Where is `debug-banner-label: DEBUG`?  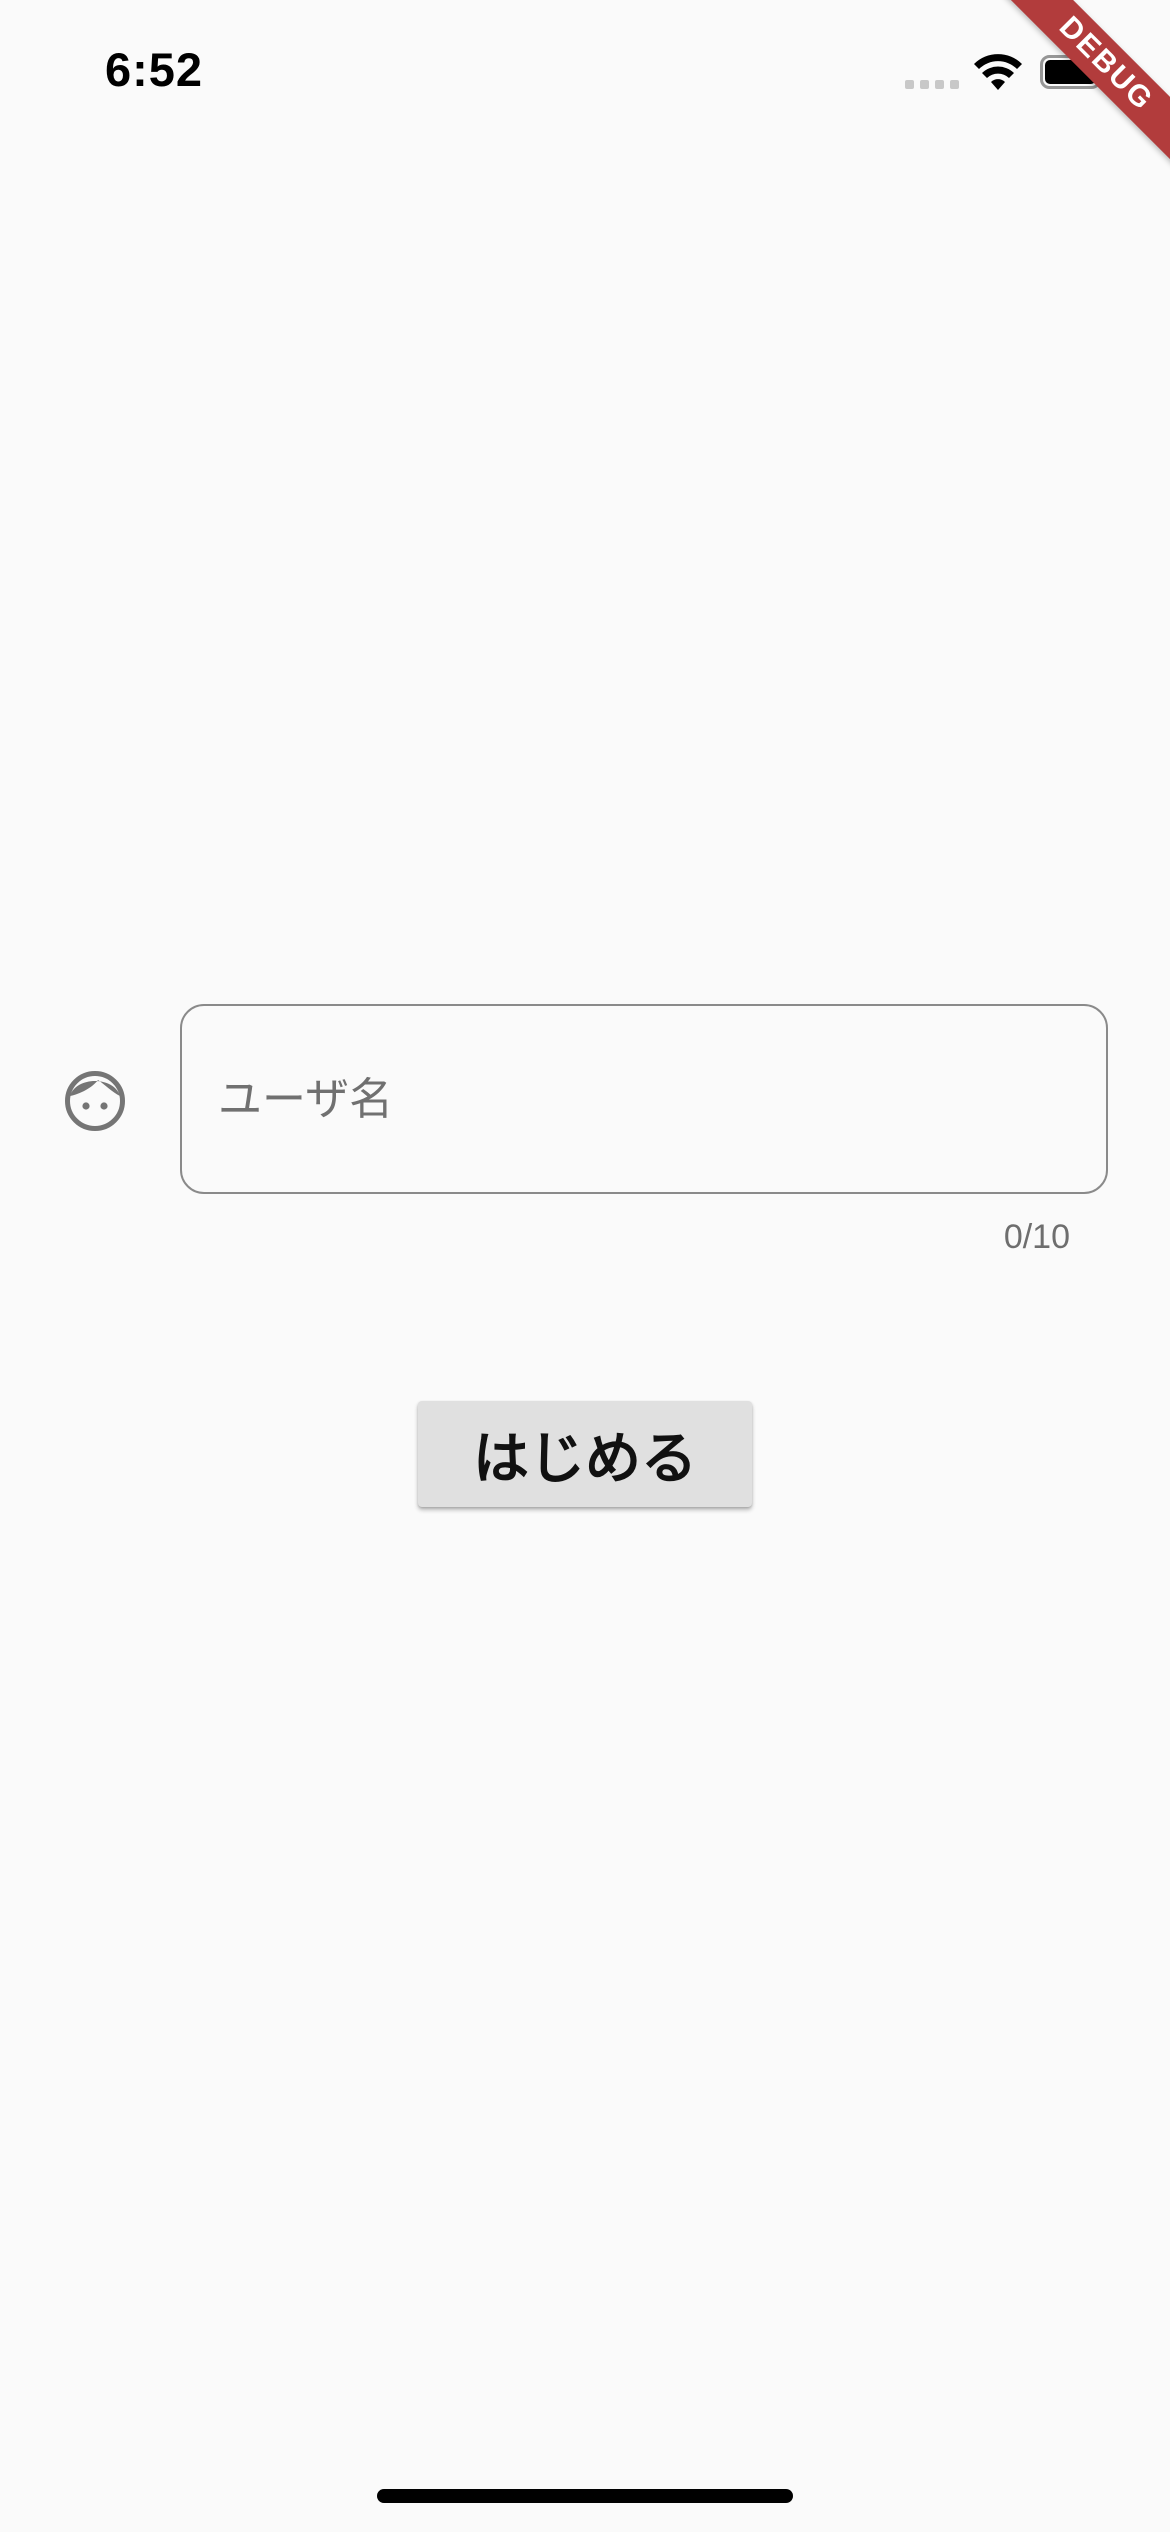
debug-banner-label: DEBUG is located at coordinates (1080, 90).